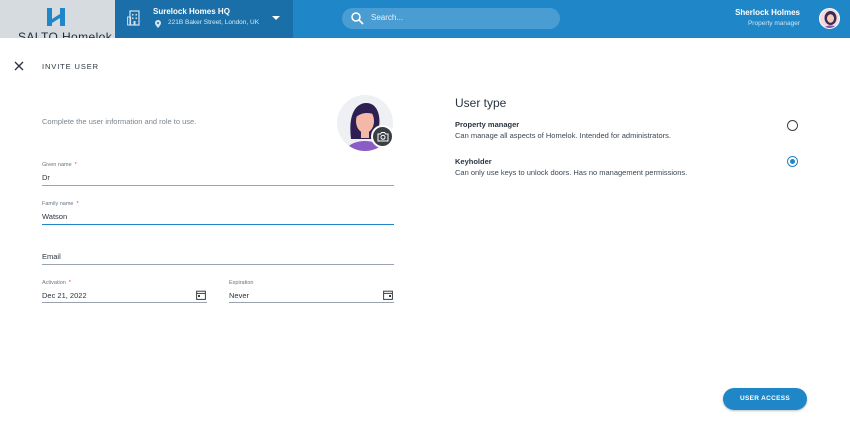 The height and width of the screenshot is (423, 850). I want to click on email-field, so click(218, 257).